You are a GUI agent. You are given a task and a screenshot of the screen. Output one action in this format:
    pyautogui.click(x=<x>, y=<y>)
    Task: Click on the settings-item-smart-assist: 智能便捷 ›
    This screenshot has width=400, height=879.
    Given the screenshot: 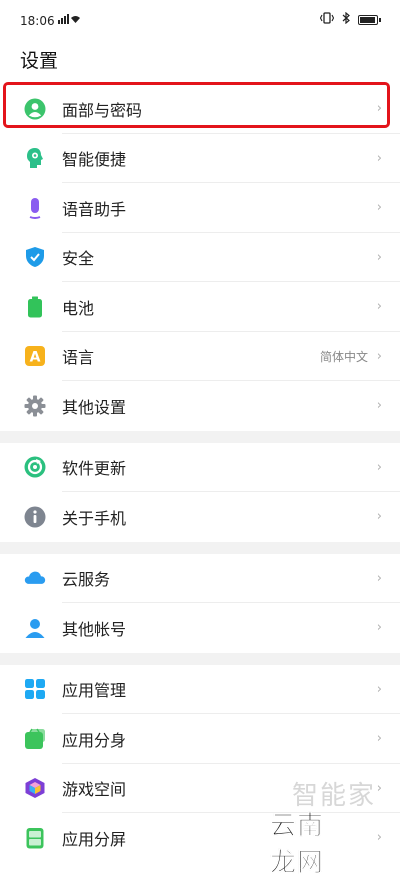 What is the action you would take?
    pyautogui.click(x=200, y=158)
    